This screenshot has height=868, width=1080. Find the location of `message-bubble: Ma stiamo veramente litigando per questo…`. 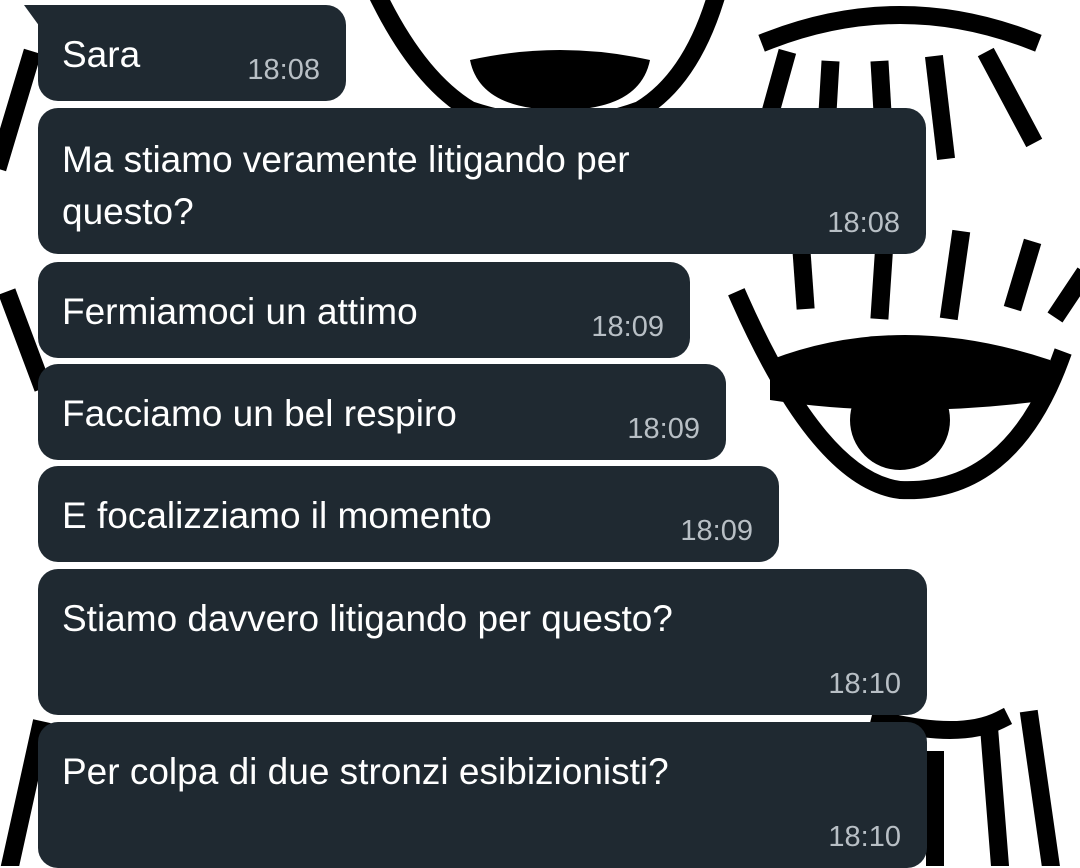

message-bubble: Ma stiamo veramente litigando per questo… is located at coordinates (482, 181).